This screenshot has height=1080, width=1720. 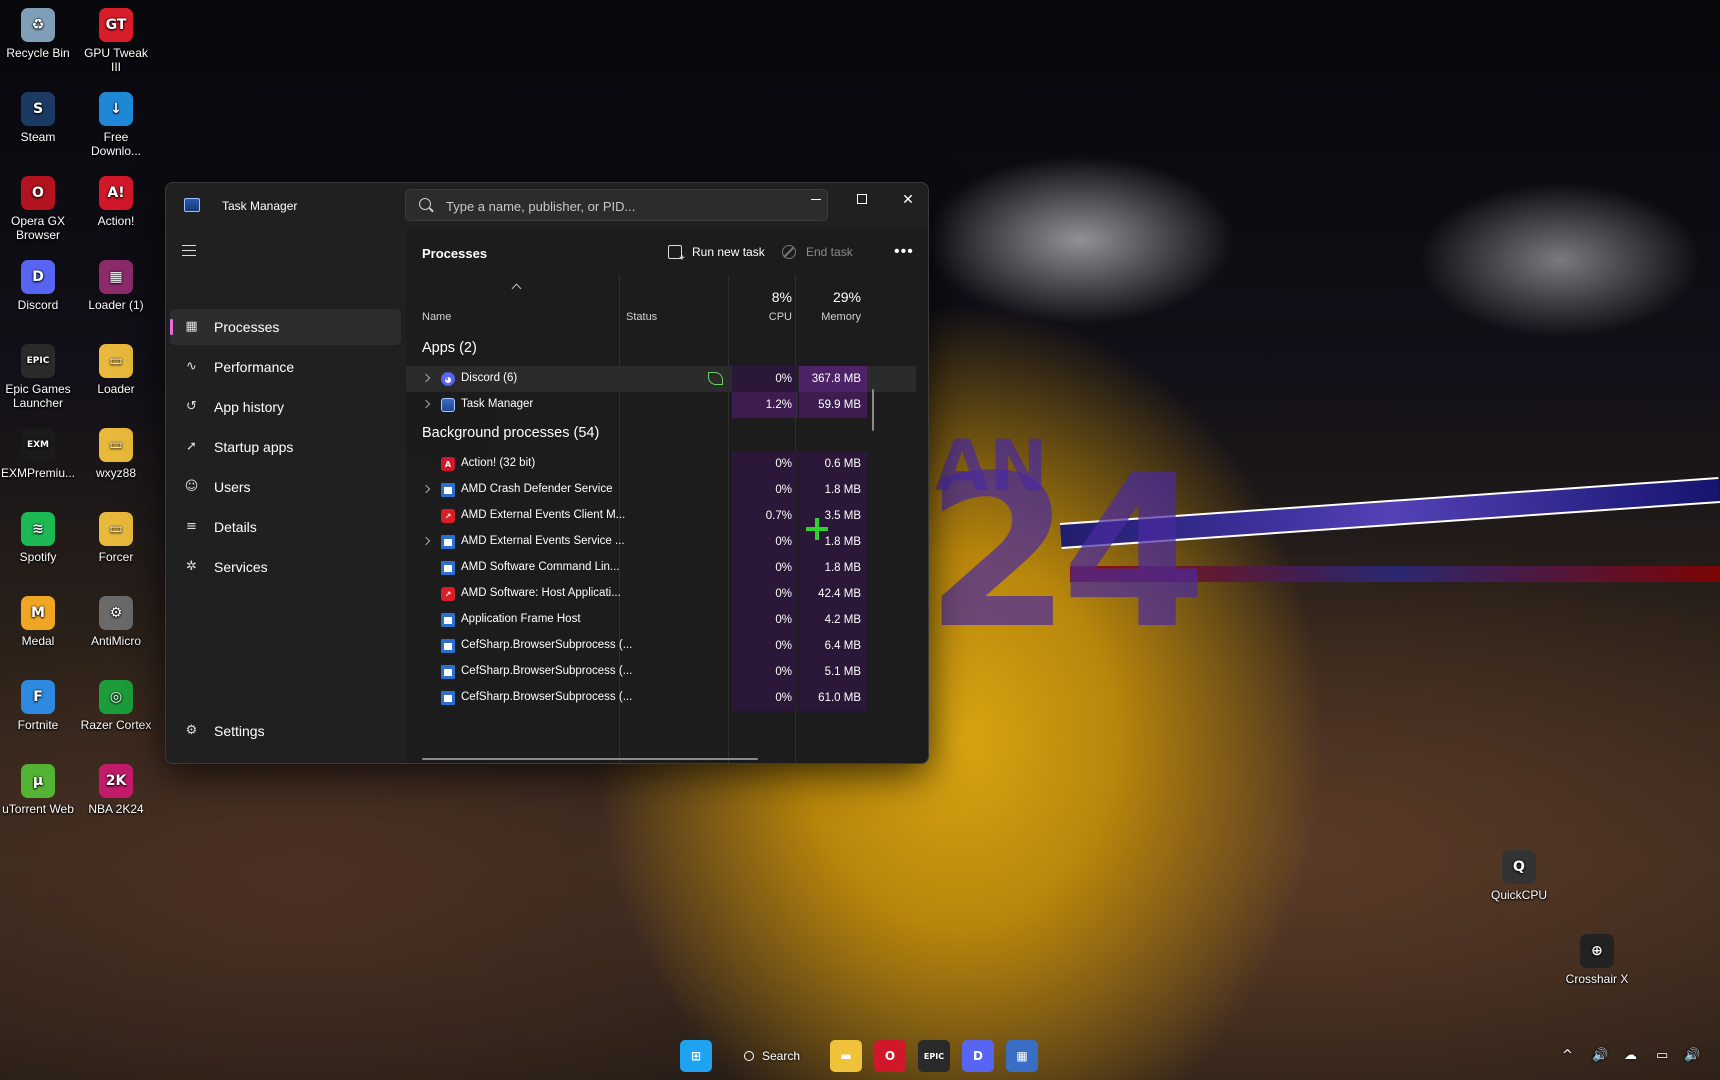 What do you see at coordinates (489, 378) in the screenshot?
I see `process-name: Discord (6)` at bounding box center [489, 378].